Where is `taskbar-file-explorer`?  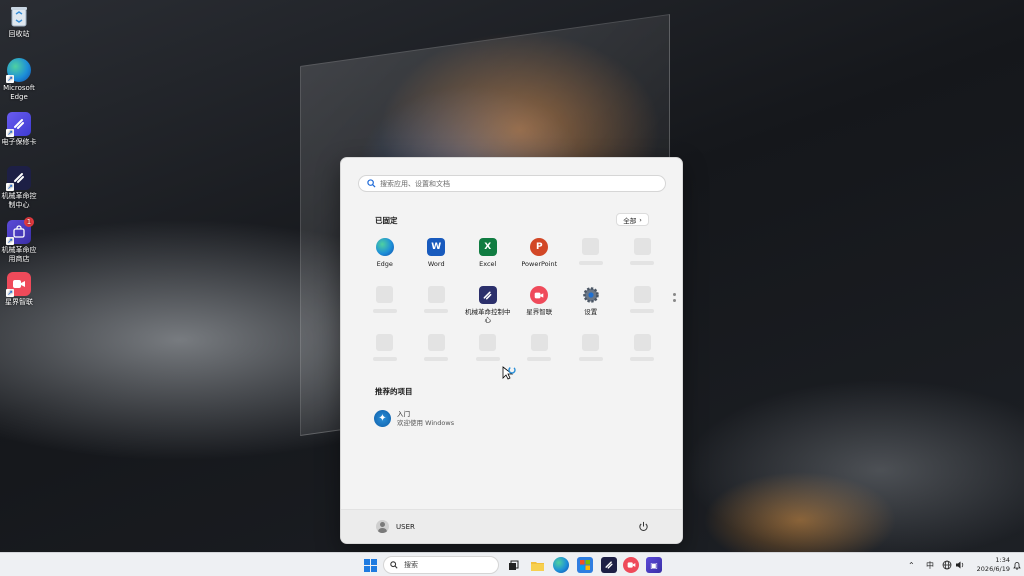
taskbar-file-explorer is located at coordinates (537, 565).